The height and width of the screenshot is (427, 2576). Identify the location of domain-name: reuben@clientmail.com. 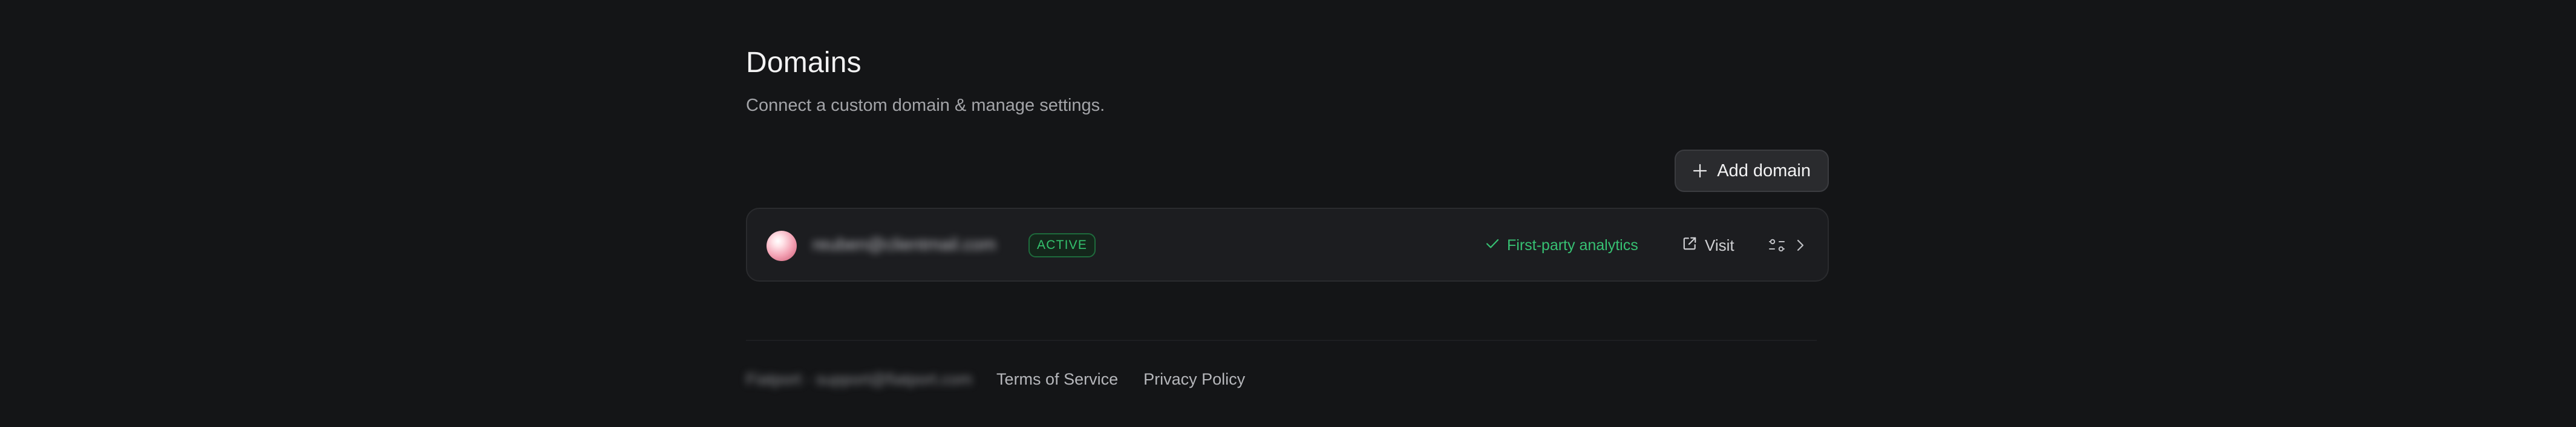
(904, 244).